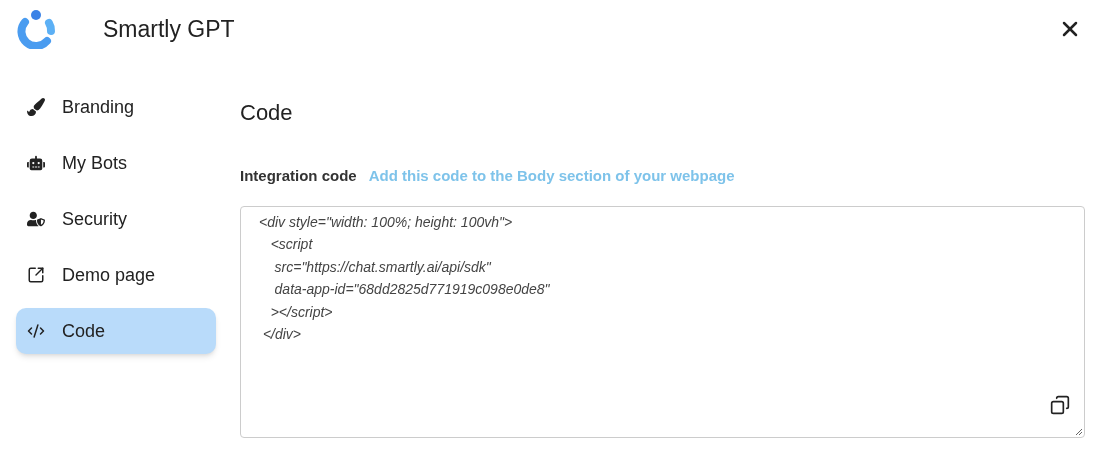 The width and height of the screenshot is (1106, 449). I want to click on sidebar-item: Demo page, so click(116, 275).